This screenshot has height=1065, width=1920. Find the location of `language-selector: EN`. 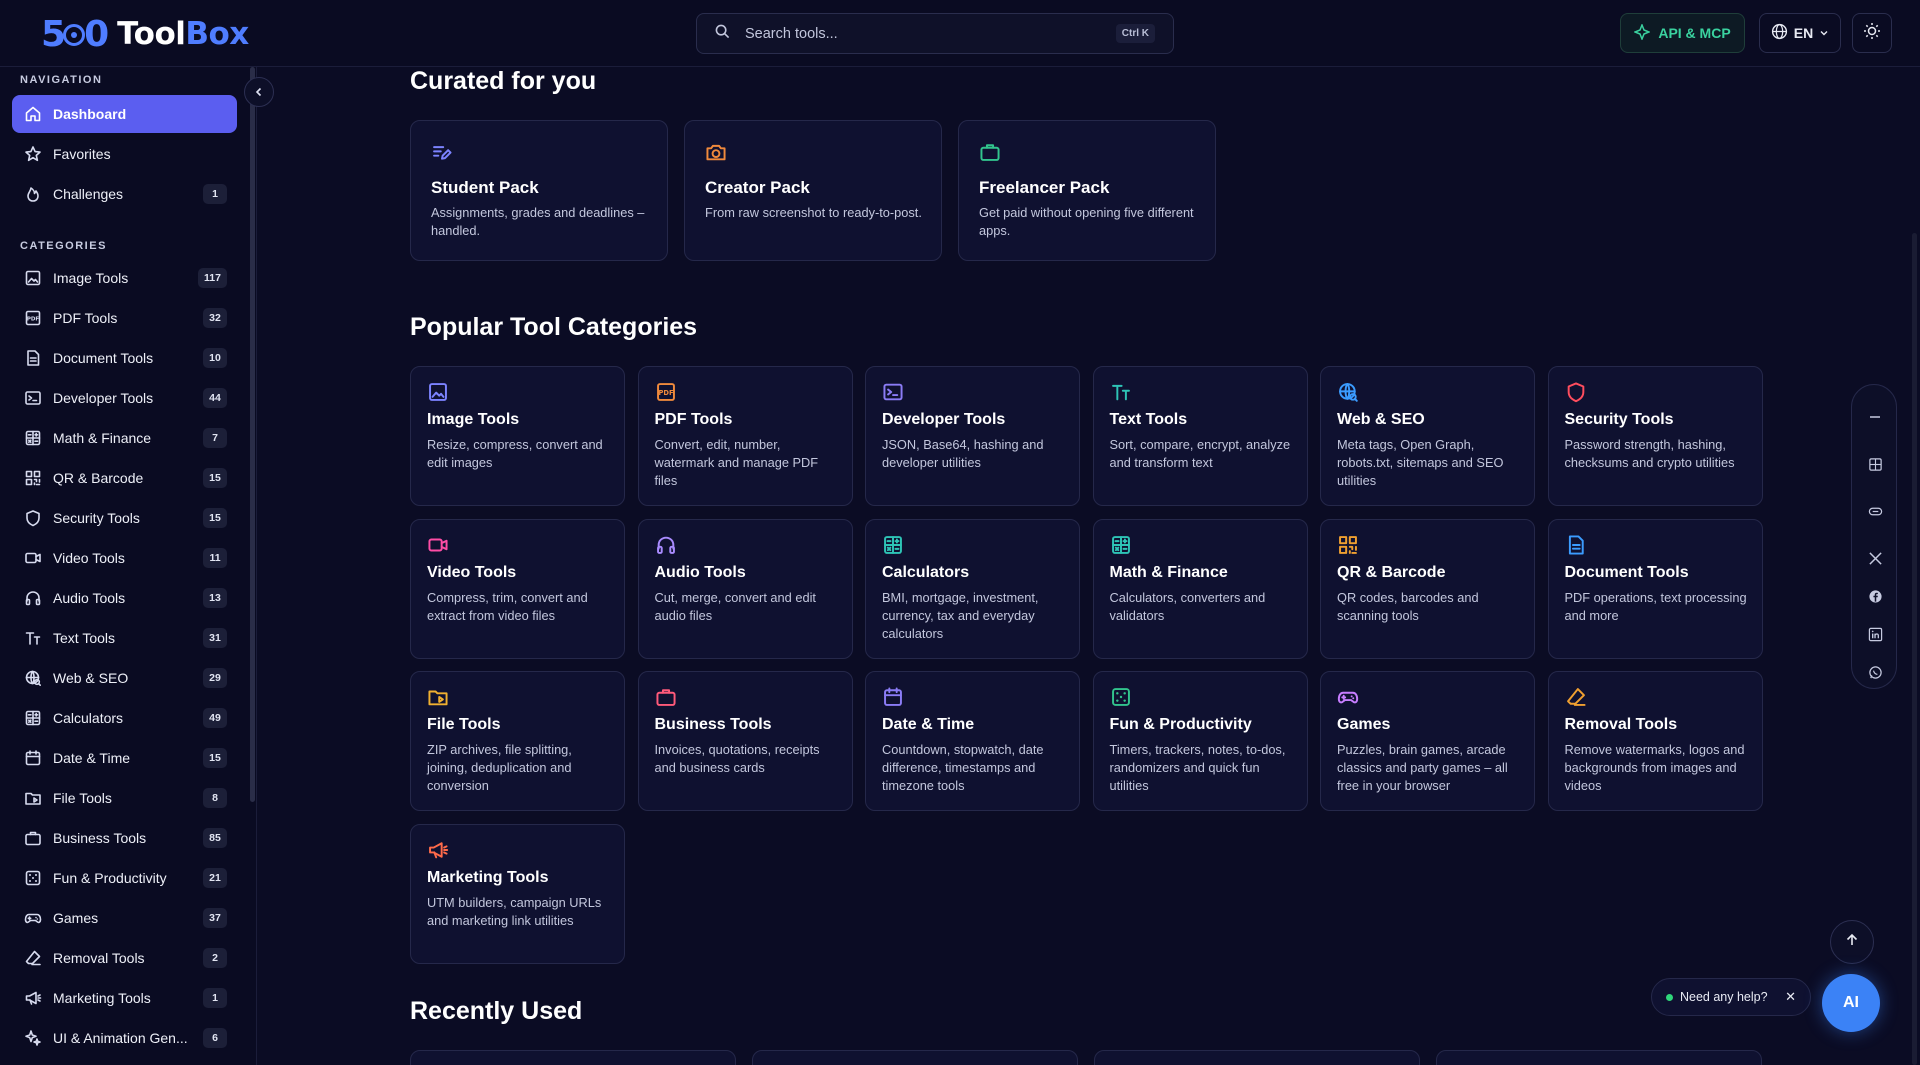

language-selector: EN is located at coordinates (1800, 33).